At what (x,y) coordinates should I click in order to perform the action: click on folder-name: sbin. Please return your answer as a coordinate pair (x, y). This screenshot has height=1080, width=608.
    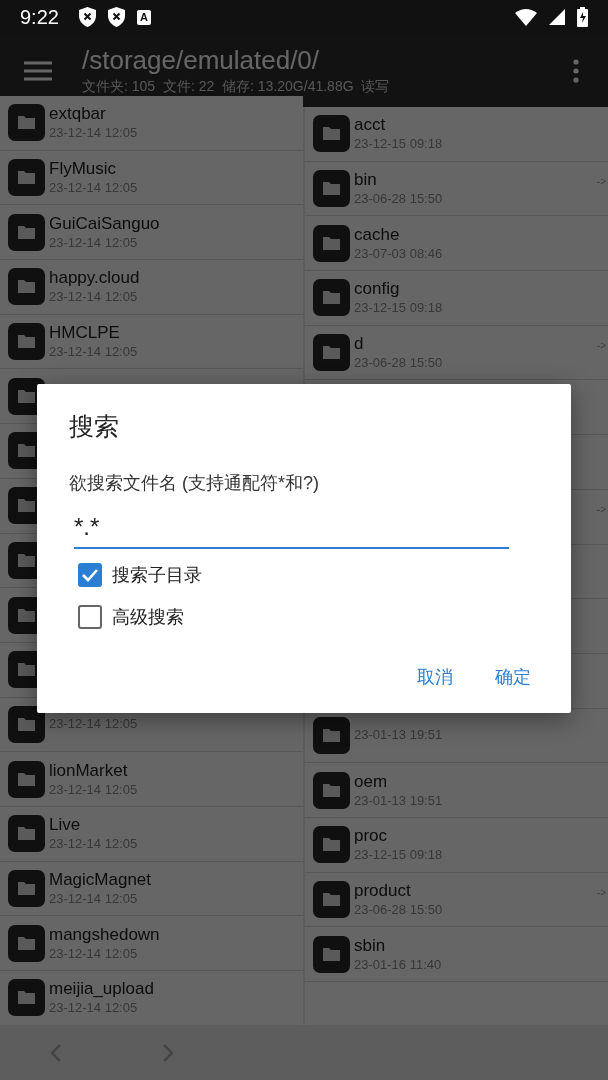
    Looking at the image, I should click on (370, 945).